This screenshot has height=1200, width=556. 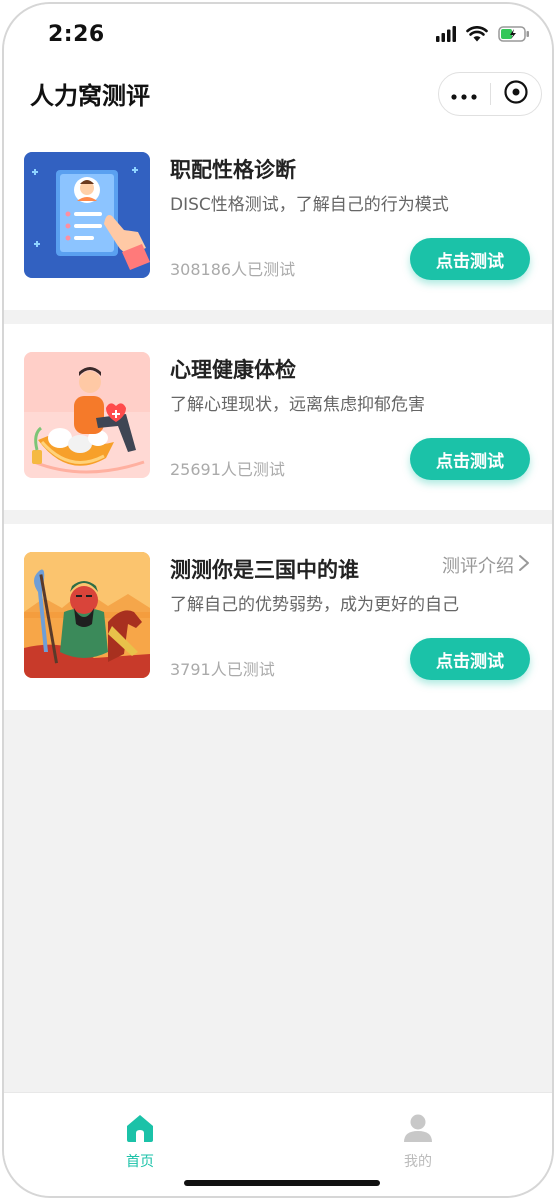 I want to click on tab-mine: 我的, so click(x=418, y=1142).